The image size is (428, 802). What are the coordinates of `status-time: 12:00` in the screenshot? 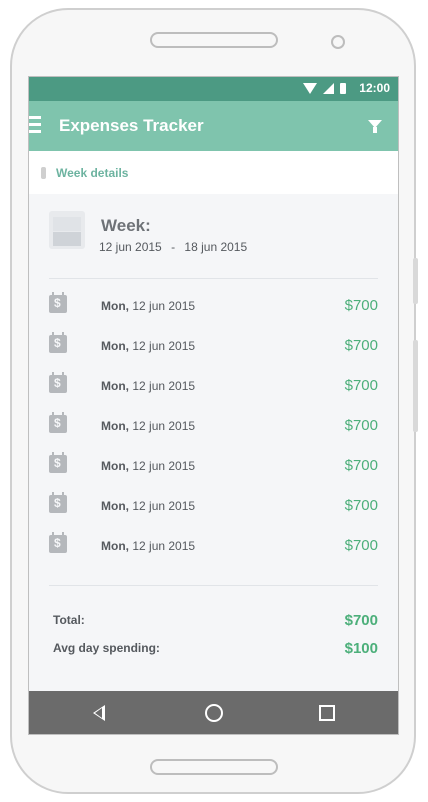 It's located at (374, 88).